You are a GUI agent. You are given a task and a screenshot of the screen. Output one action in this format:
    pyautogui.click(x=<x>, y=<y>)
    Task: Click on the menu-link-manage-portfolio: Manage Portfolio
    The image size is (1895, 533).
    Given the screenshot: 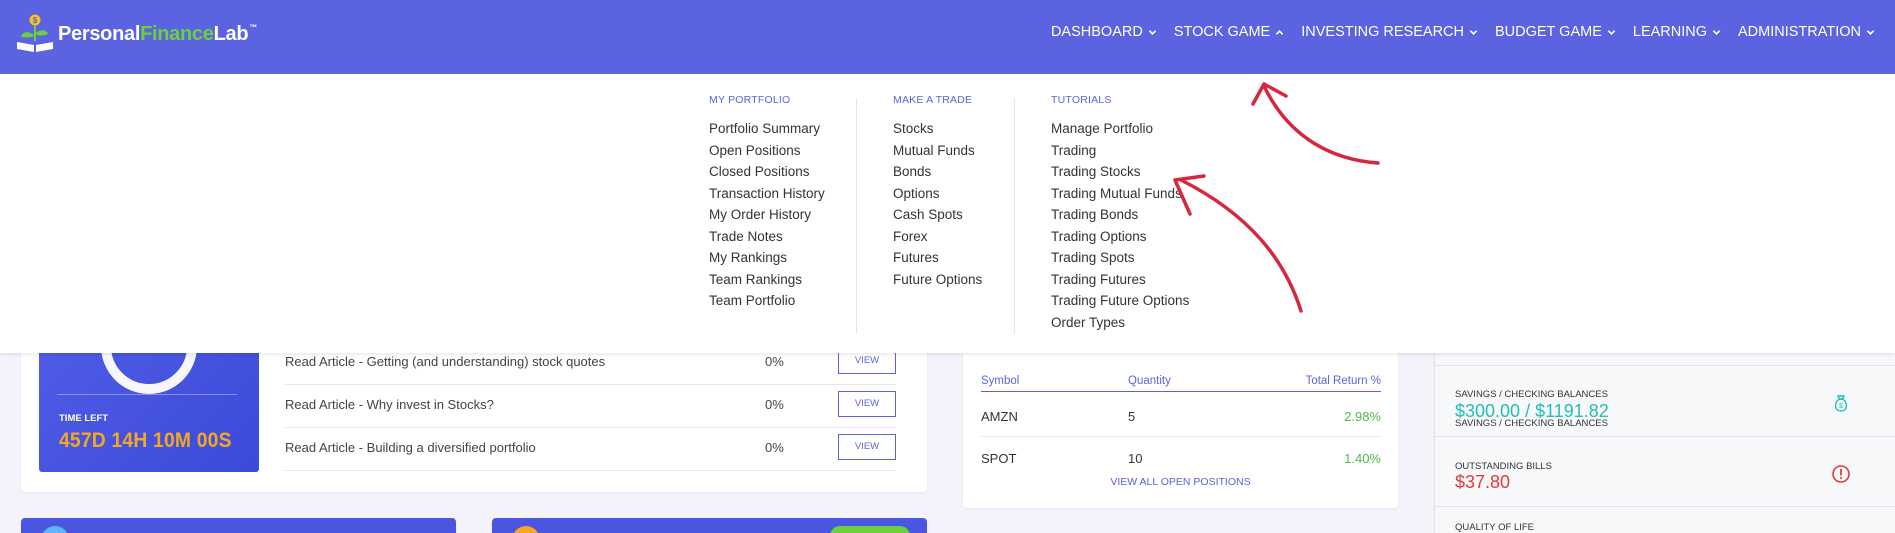 What is the action you would take?
    pyautogui.click(x=1120, y=129)
    